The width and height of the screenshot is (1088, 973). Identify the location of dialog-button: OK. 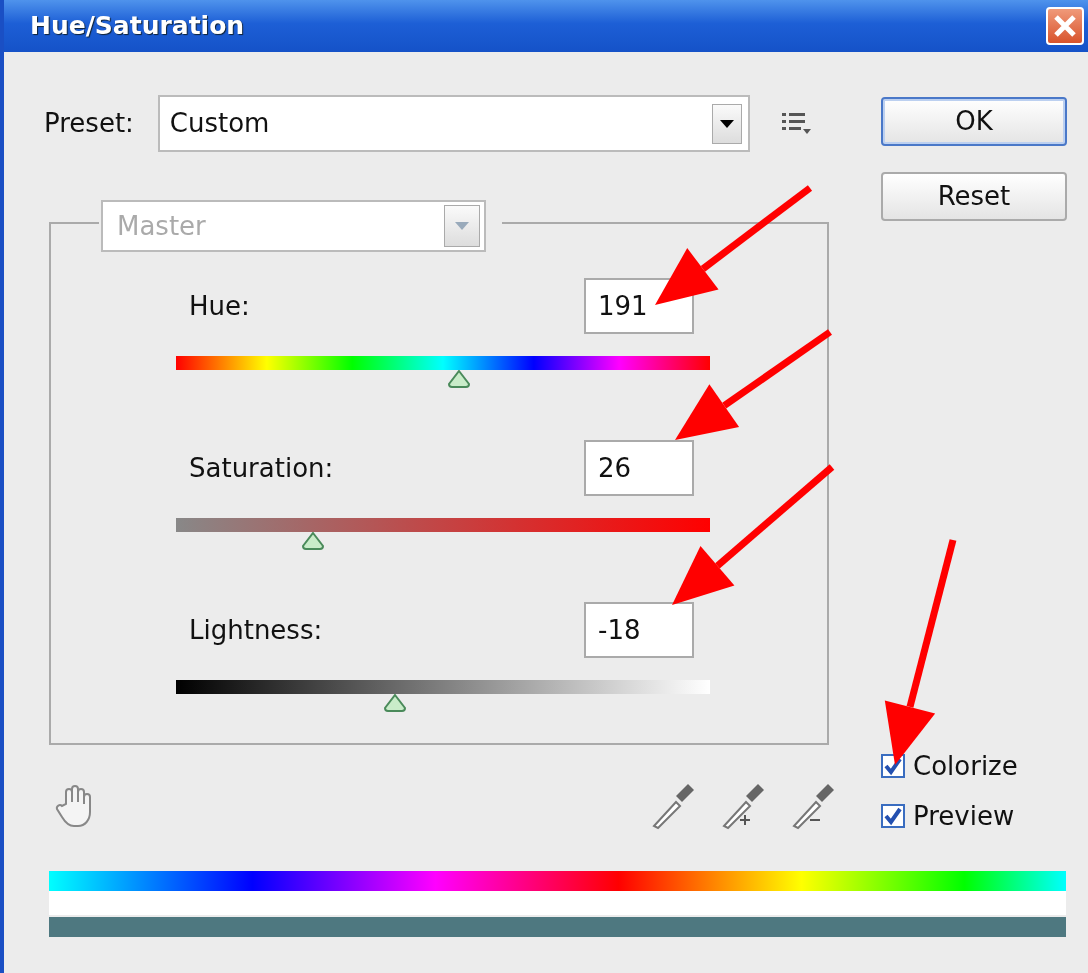
(974, 121).